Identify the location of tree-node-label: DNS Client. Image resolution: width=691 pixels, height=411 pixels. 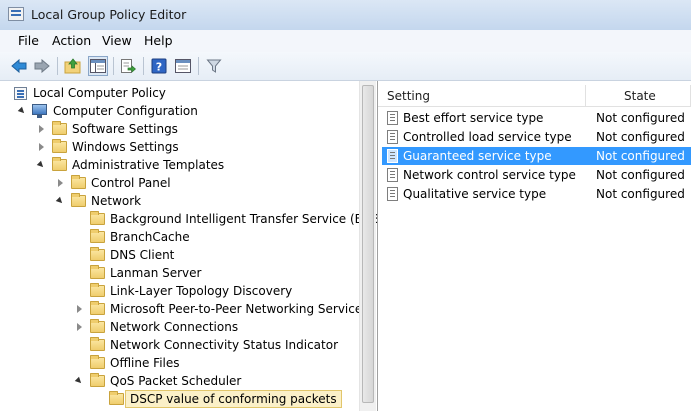
(142, 255).